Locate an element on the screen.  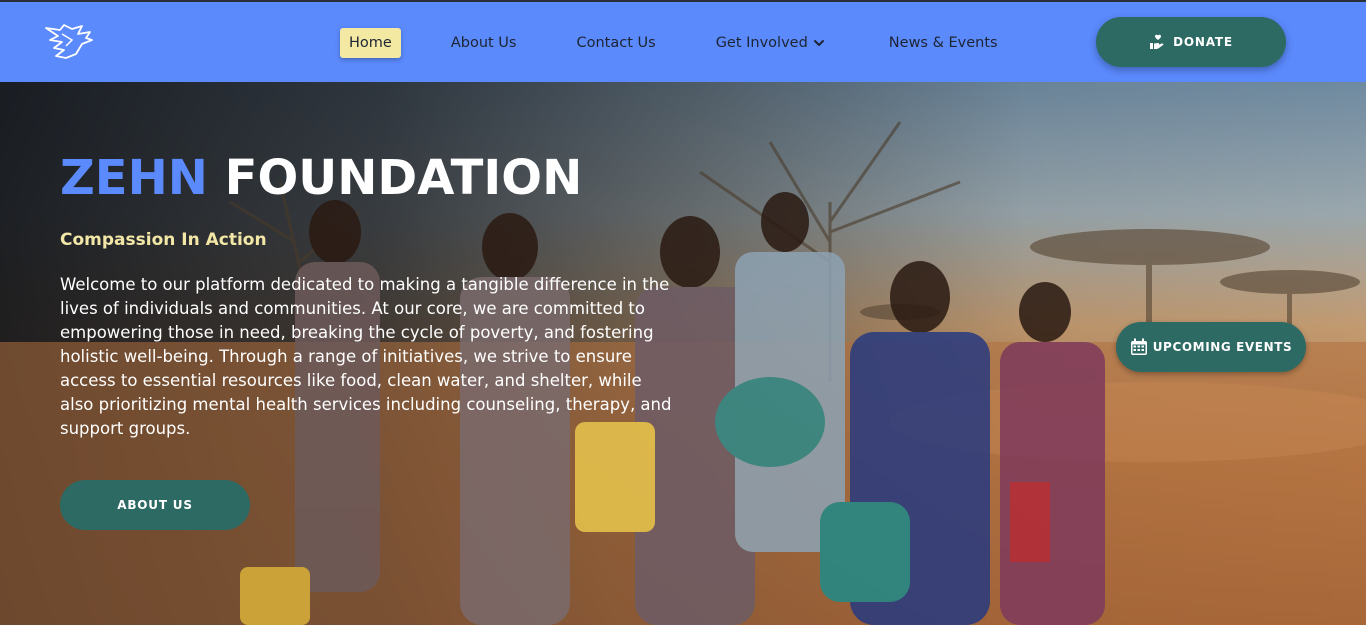
nav-get-involved-label: Get Involved is located at coordinates (761, 43).